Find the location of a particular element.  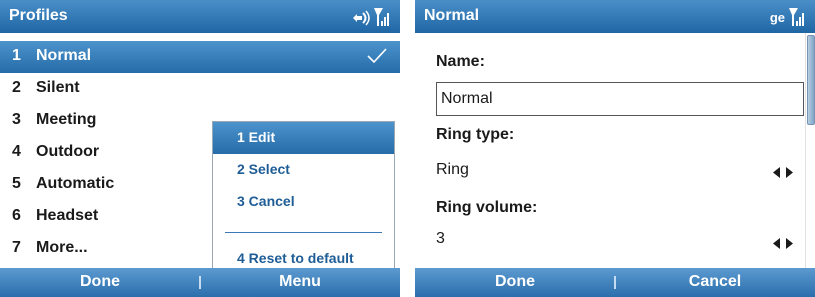

name-label: Name: is located at coordinates (460, 61).